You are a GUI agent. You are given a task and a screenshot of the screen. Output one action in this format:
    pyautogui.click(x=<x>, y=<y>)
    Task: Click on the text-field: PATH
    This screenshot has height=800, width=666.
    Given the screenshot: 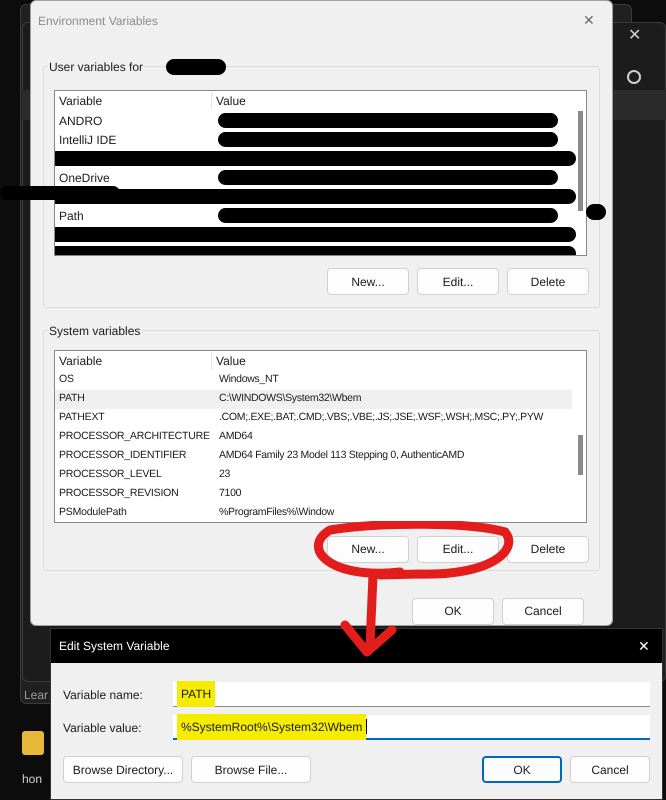 What is the action you would take?
    pyautogui.click(x=411, y=694)
    